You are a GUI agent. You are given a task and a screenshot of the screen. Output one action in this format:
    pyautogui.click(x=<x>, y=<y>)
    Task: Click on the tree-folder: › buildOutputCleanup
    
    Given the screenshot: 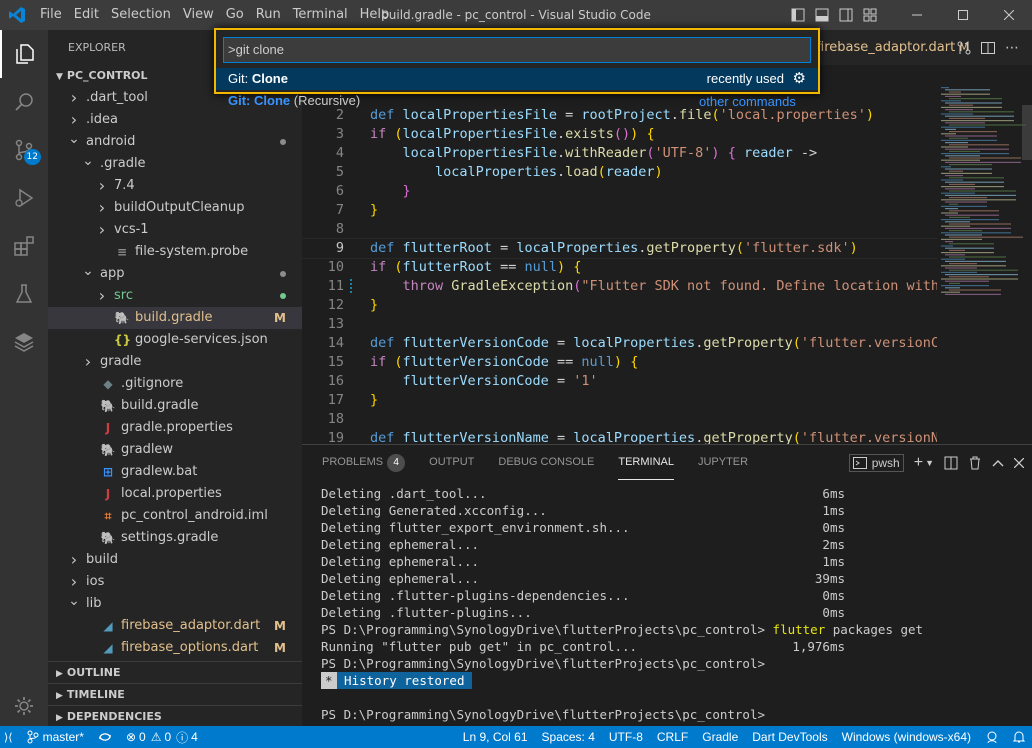 What is the action you would take?
    pyautogui.click(x=175, y=208)
    